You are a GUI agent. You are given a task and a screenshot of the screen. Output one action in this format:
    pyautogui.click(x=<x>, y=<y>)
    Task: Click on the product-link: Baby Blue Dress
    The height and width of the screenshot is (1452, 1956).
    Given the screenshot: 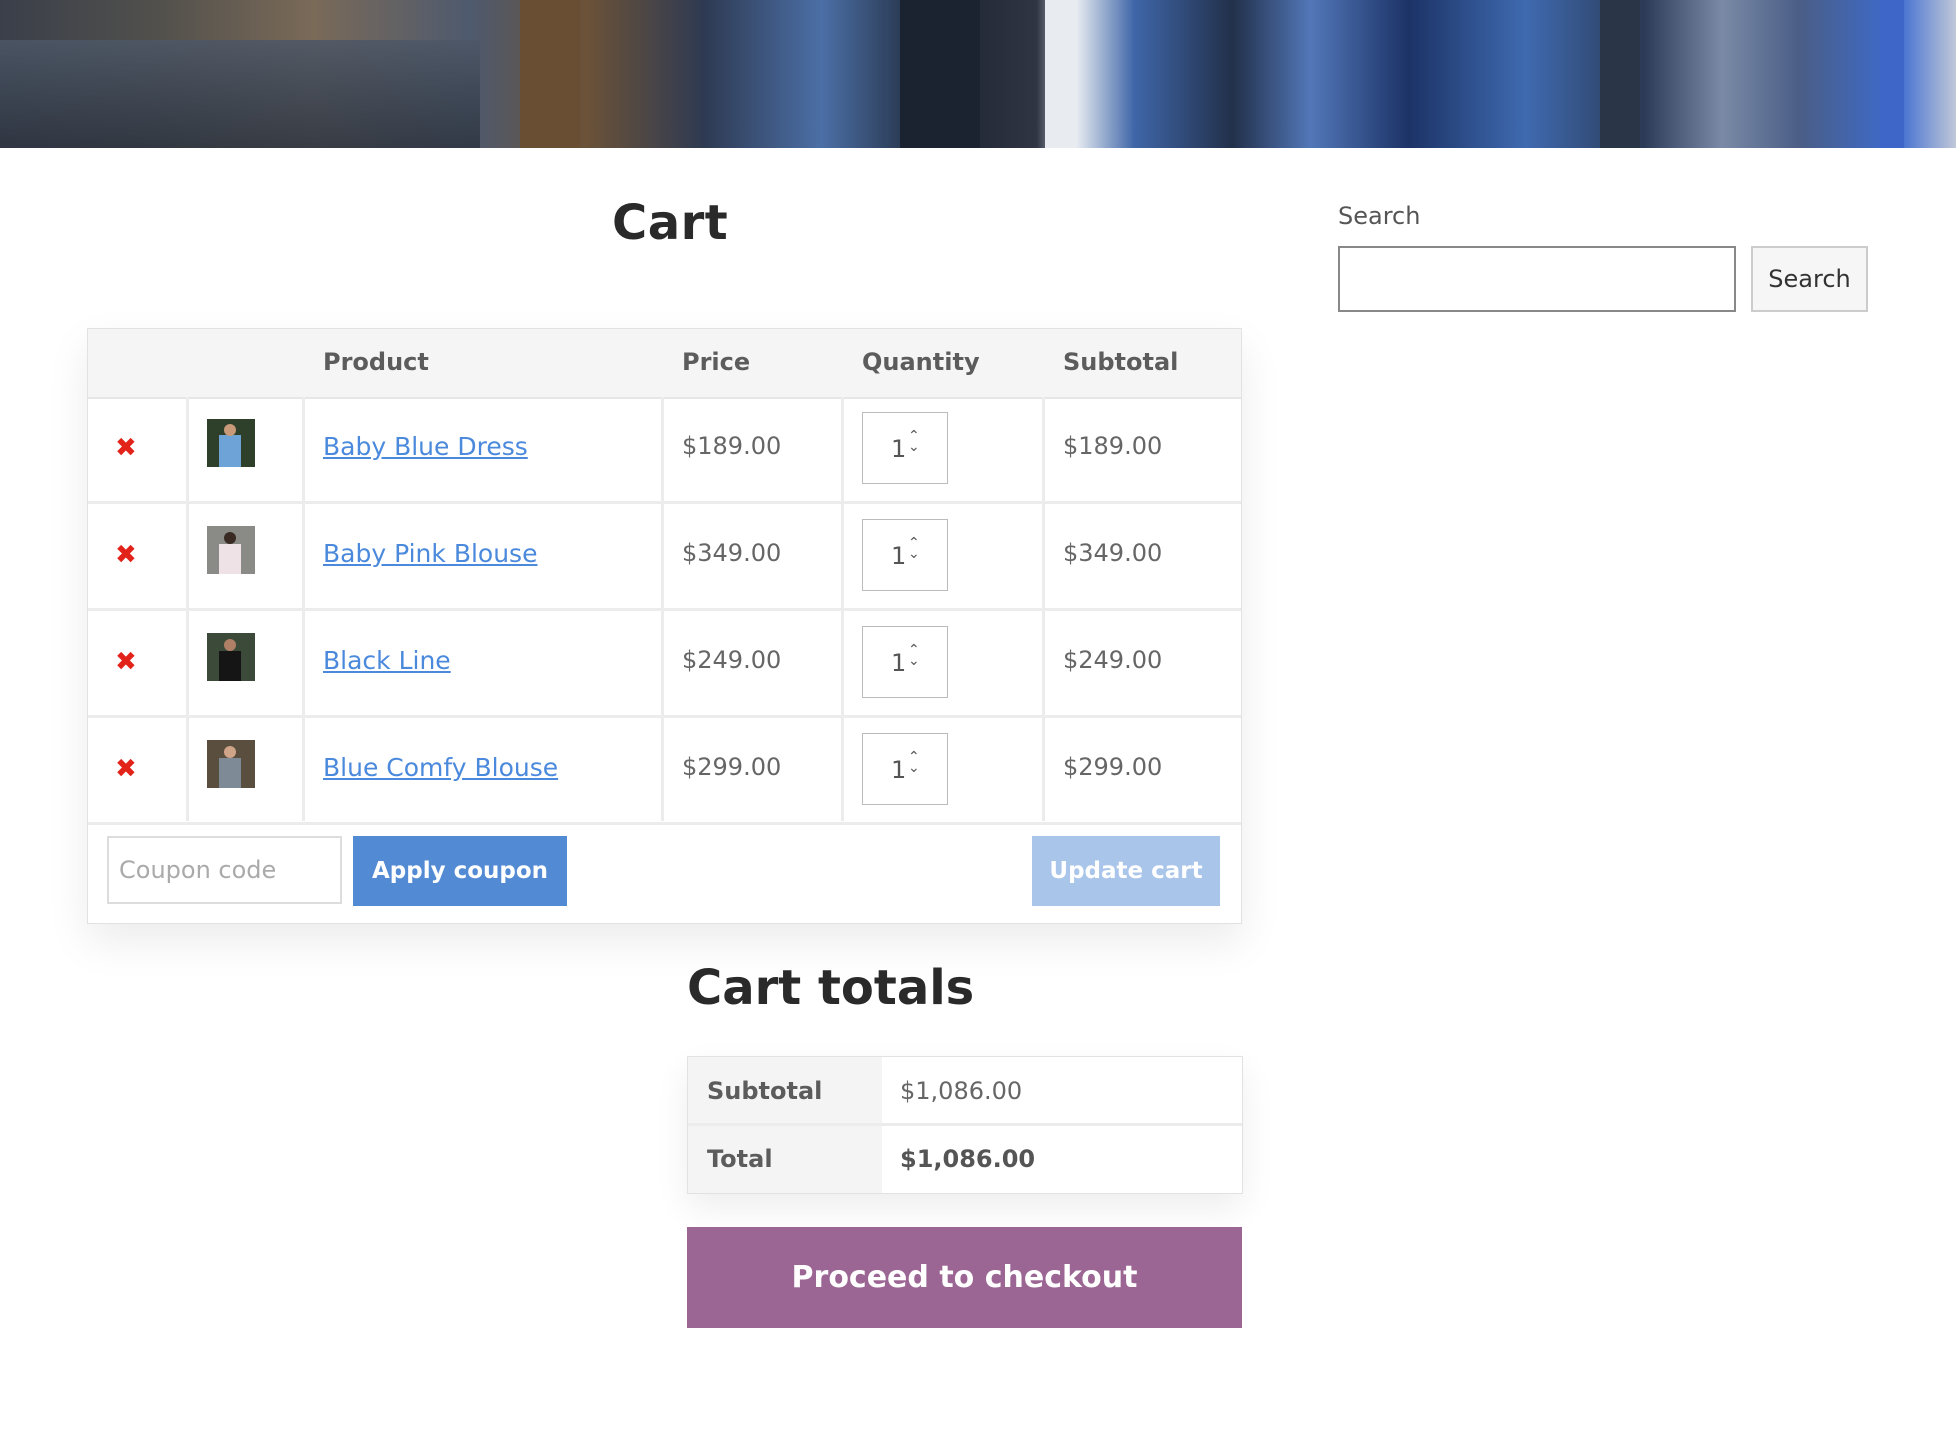 What is the action you would take?
    pyautogui.click(x=425, y=446)
    